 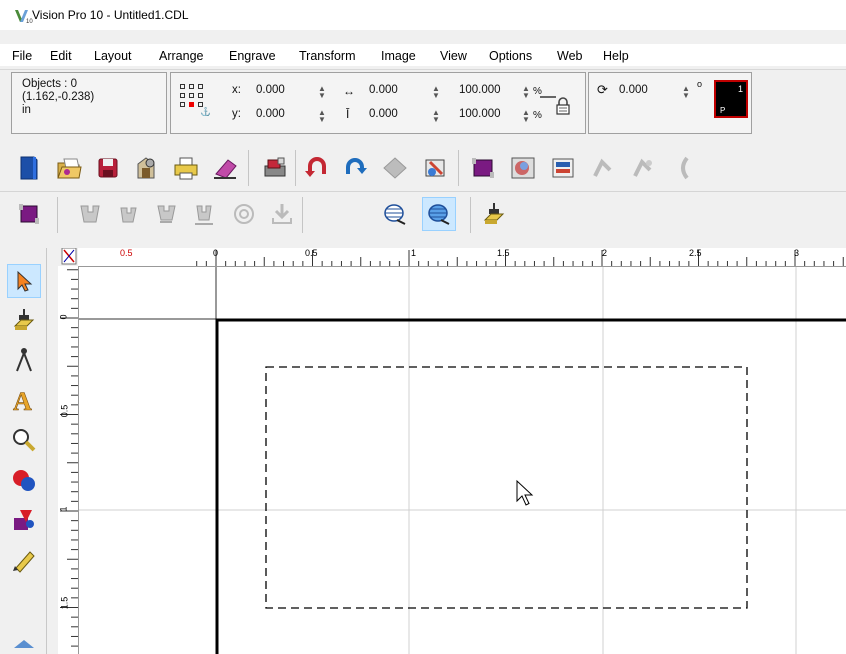 What do you see at coordinates (383, 90) in the screenshot?
I see `width-field: 0.000` at bounding box center [383, 90].